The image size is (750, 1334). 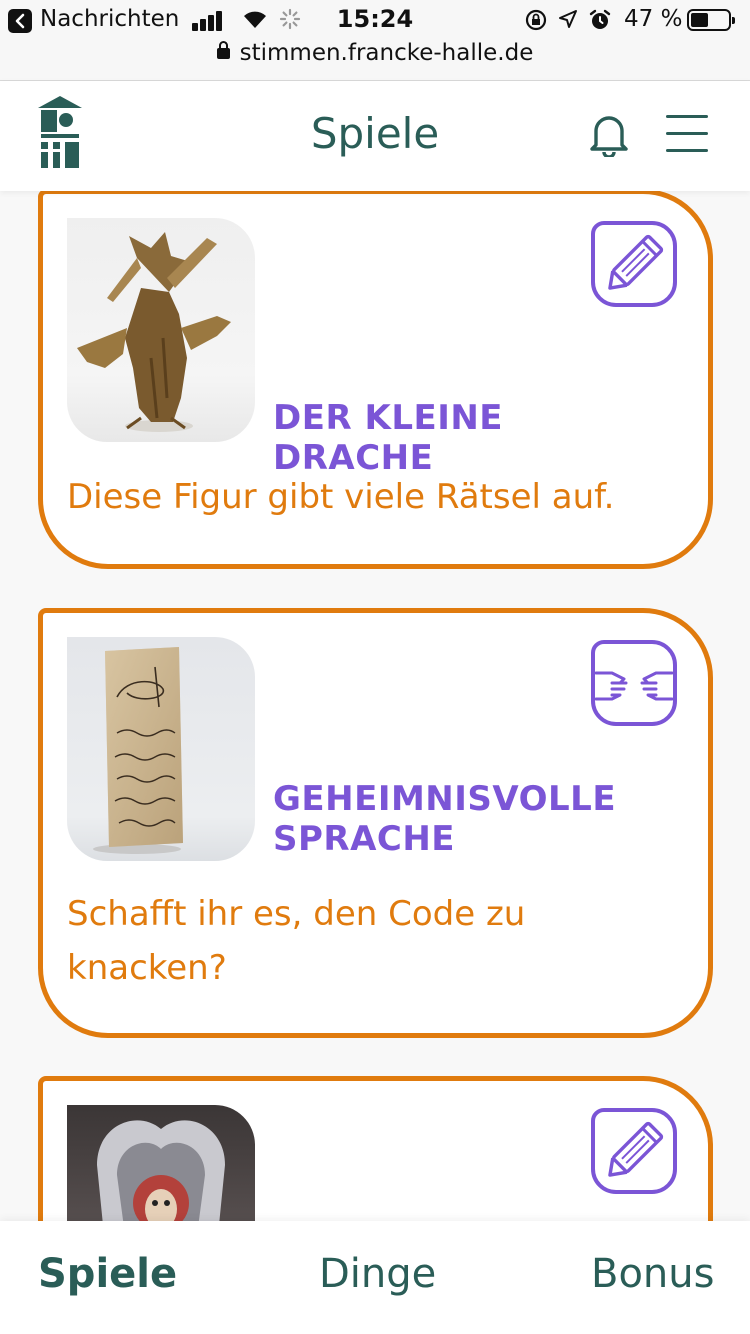 What do you see at coordinates (688, 134) in the screenshot?
I see `hamburger-menu-icon` at bounding box center [688, 134].